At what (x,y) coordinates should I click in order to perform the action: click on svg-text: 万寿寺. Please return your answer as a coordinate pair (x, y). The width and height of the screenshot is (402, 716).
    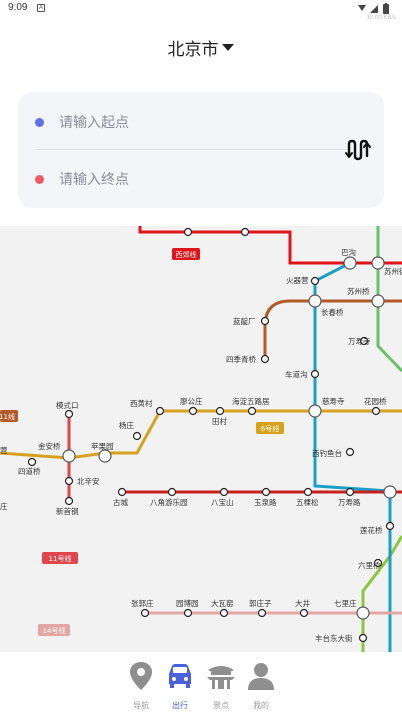
    Looking at the image, I should click on (359, 341).